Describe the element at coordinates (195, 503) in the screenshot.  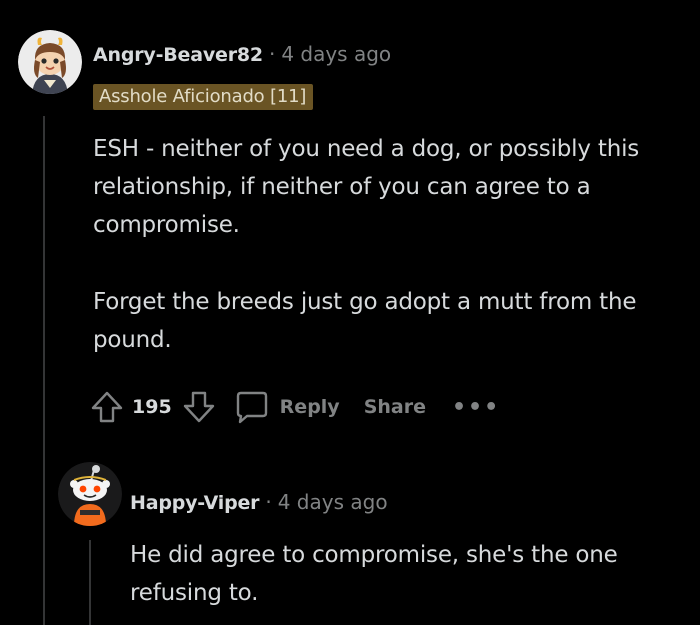
I see `comment-author: Happy-Viper` at that location.